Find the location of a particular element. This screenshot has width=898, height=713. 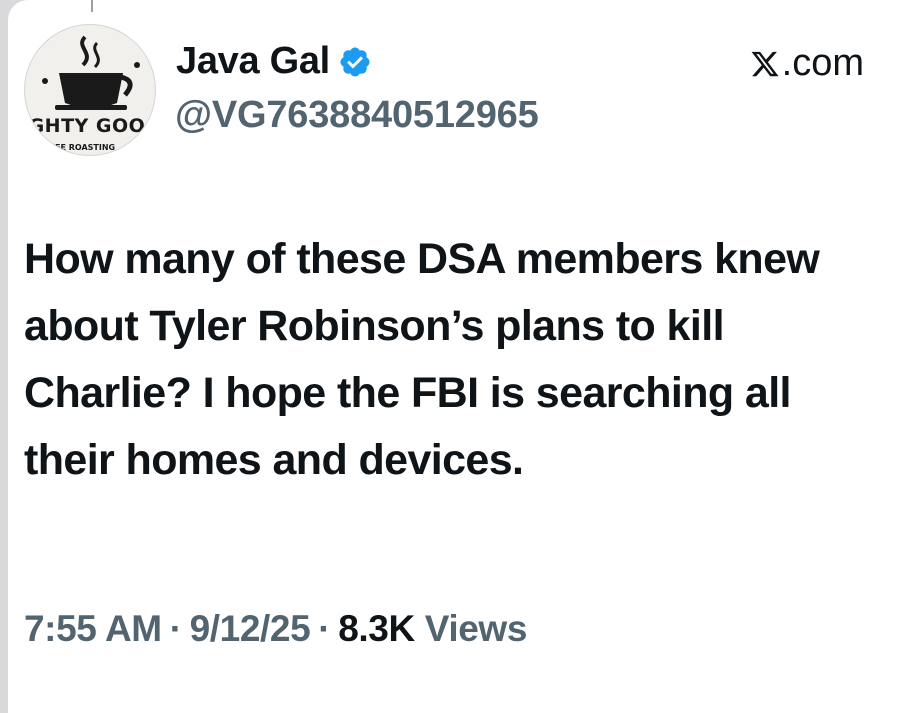

author-name-row: Java Gal is located at coordinates (274, 61).